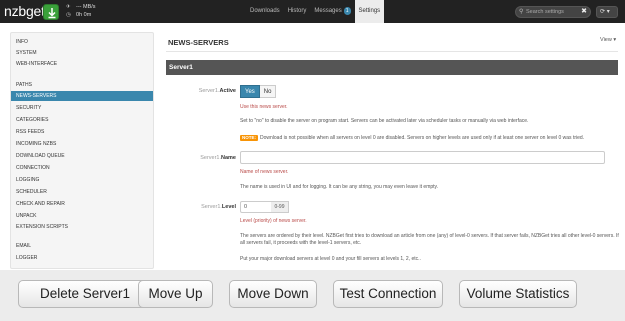 Image resolution: width=625 pixels, height=321 pixels. I want to click on sidebar-item-news-servers: NEWS-SERVERS, so click(82, 96).